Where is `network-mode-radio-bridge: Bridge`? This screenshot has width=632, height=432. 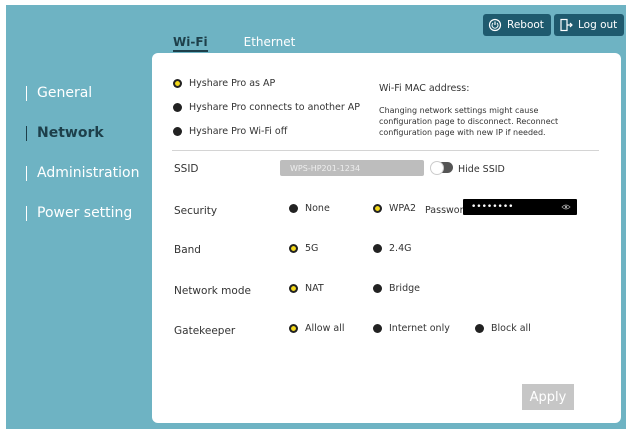 network-mode-radio-bridge: Bridge is located at coordinates (396, 288).